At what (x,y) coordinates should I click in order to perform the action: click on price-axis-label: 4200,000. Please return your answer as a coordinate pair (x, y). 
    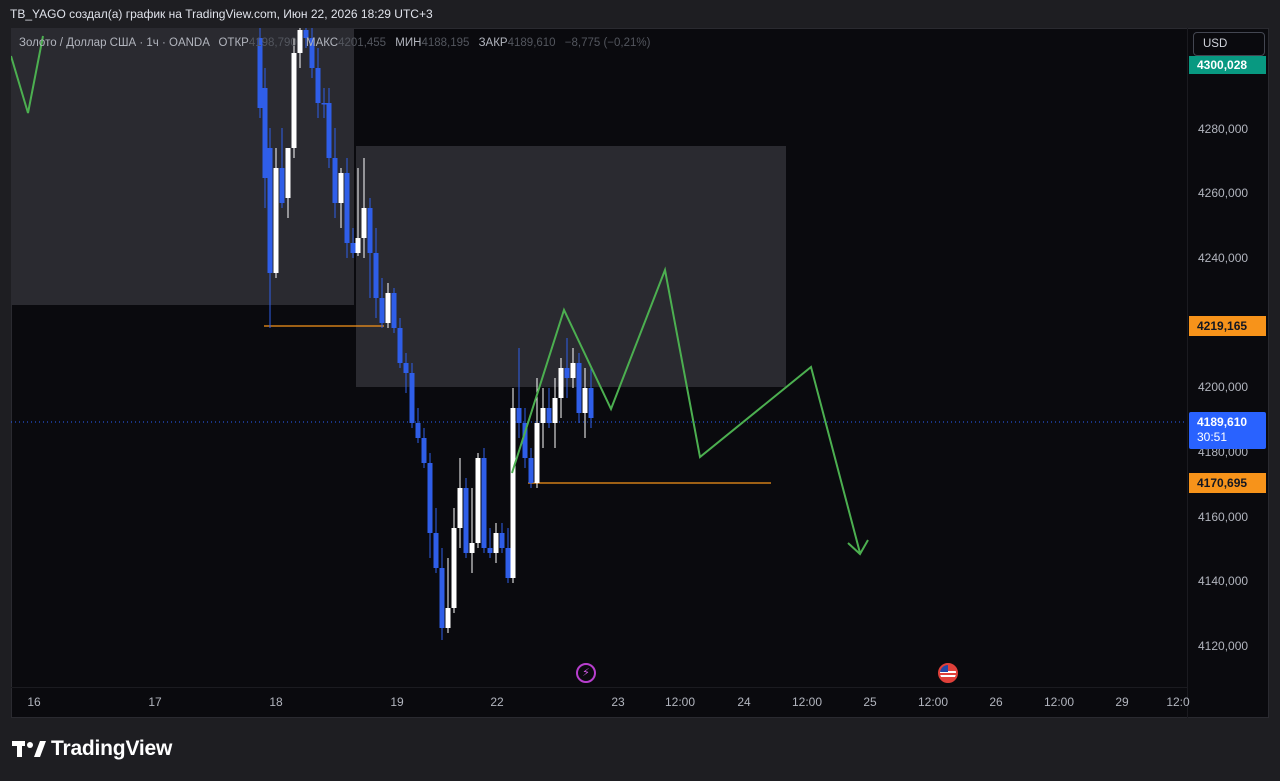
    Looking at the image, I should click on (1223, 387).